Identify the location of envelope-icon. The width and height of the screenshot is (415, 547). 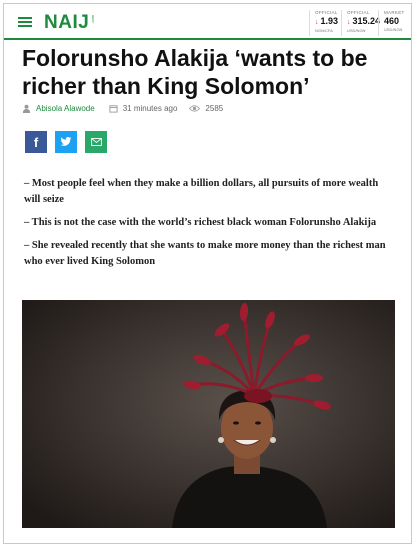
(96, 142).